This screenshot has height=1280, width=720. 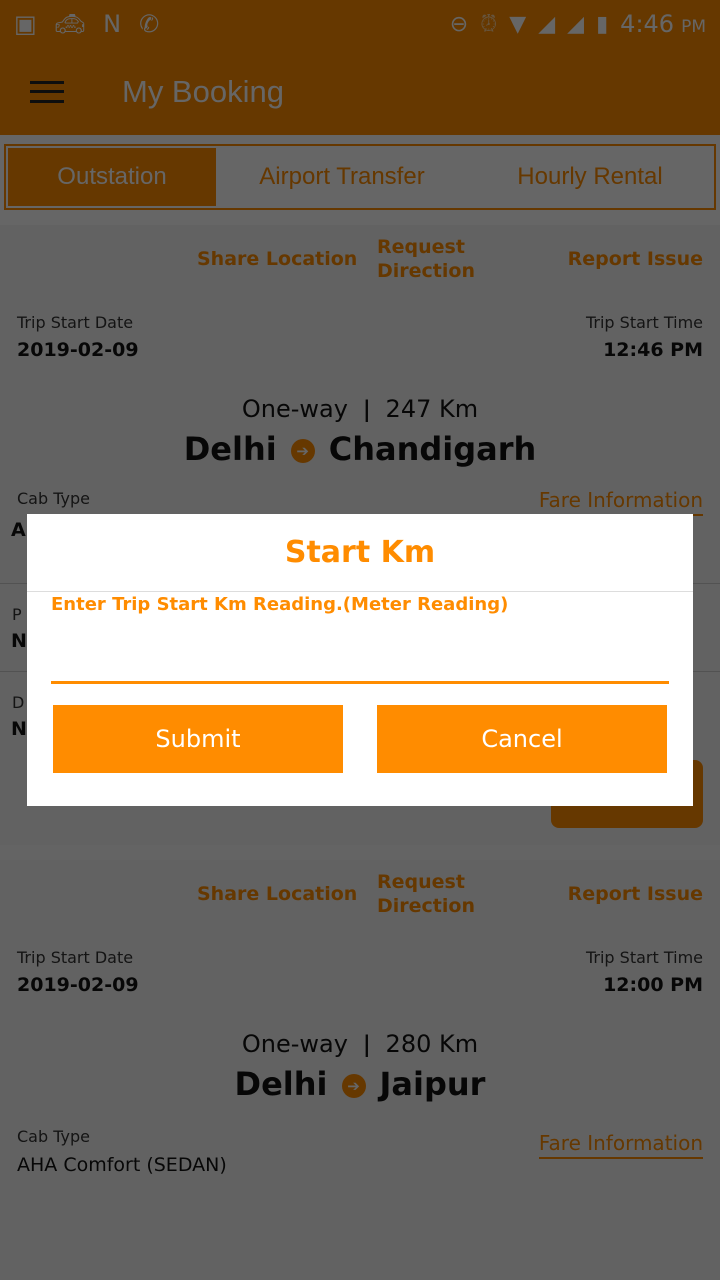 I want to click on submit-button: Submit, so click(x=198, y=739).